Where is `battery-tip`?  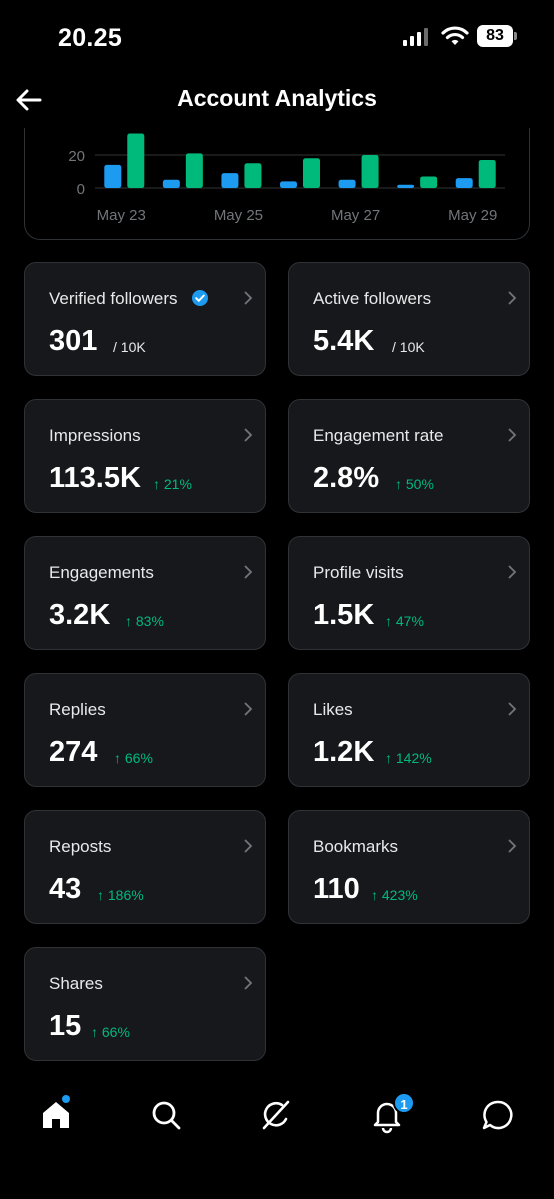 battery-tip is located at coordinates (515, 36).